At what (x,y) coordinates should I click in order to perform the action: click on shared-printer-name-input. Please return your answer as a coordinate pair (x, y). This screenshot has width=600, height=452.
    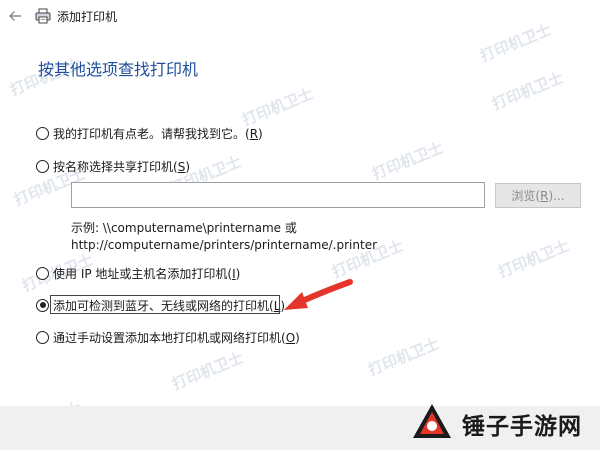
    Looking at the image, I should click on (278, 195).